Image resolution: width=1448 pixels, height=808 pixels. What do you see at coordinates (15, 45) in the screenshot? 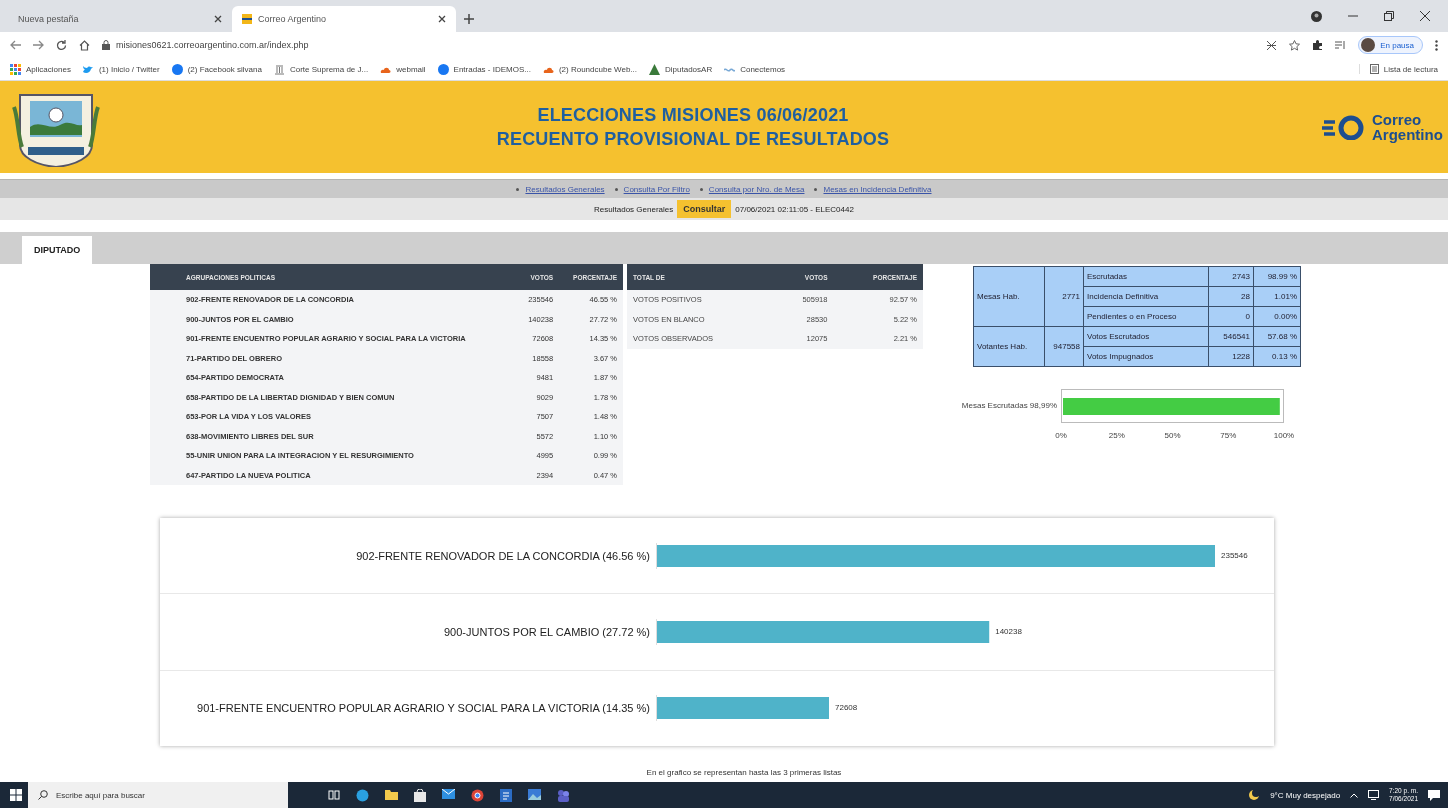
I see `back-icon` at bounding box center [15, 45].